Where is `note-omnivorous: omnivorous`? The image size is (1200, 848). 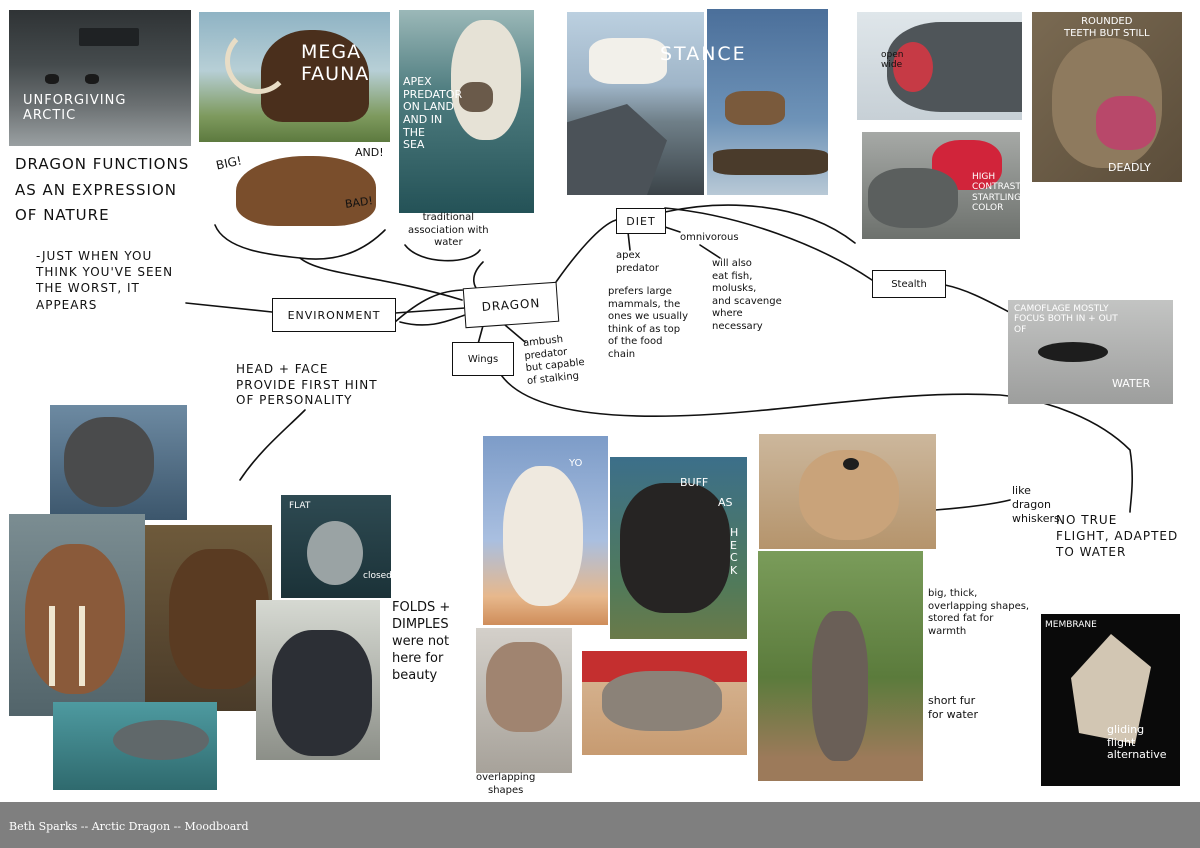 note-omnivorous: omnivorous is located at coordinates (709, 237).